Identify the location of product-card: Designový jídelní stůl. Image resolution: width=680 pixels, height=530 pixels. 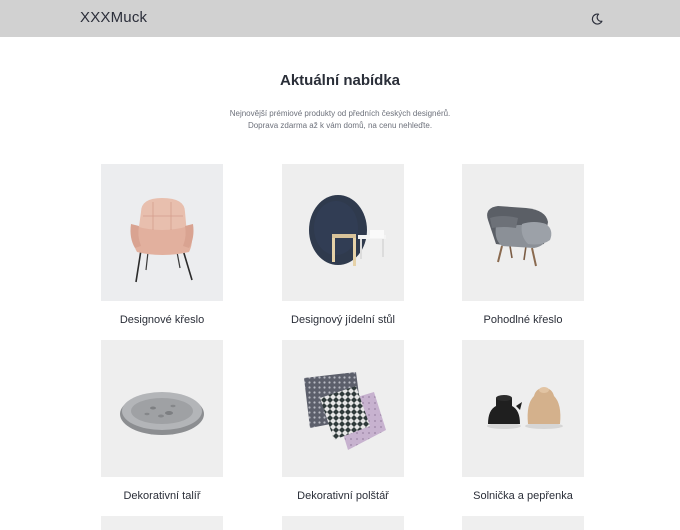
(343, 245).